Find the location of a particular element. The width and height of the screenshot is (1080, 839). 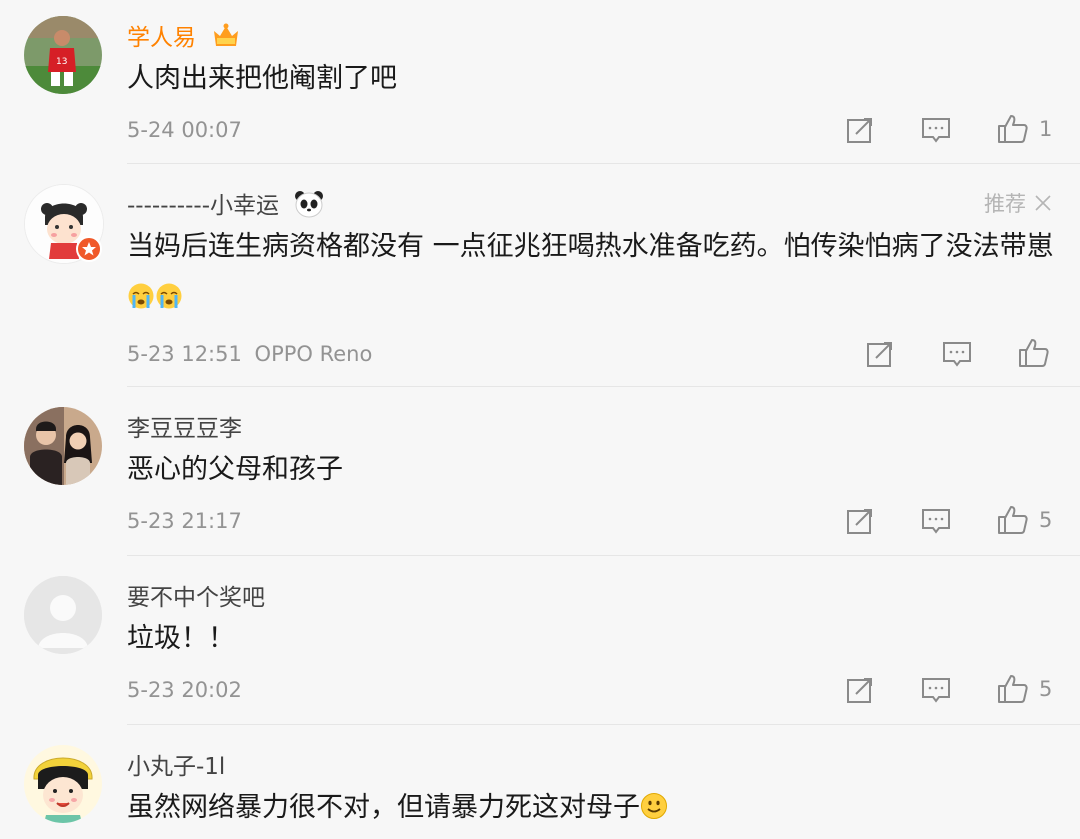

panda-emoji is located at coordinates (309, 207).